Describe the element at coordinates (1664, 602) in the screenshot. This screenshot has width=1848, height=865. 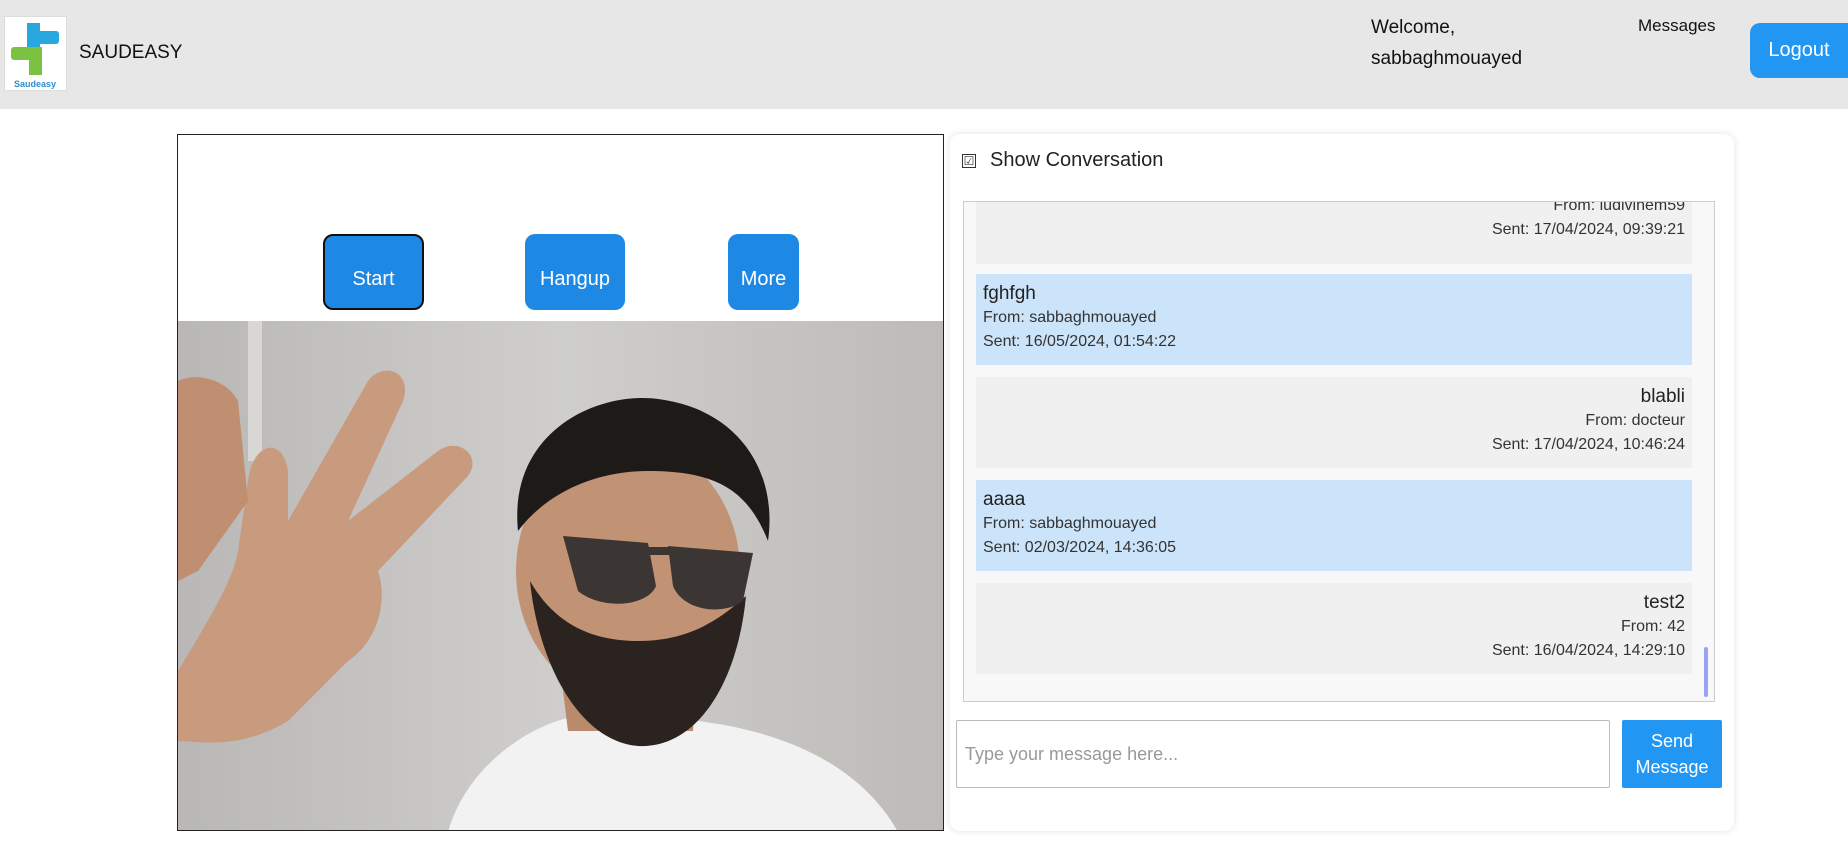
I see `message-text: test2` at that location.